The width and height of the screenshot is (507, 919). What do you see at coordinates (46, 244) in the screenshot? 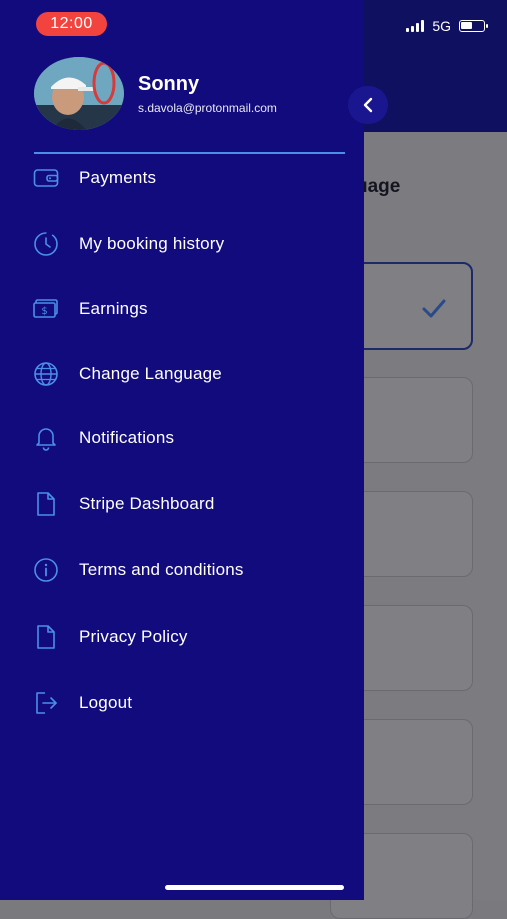
I see `clock-icon` at bounding box center [46, 244].